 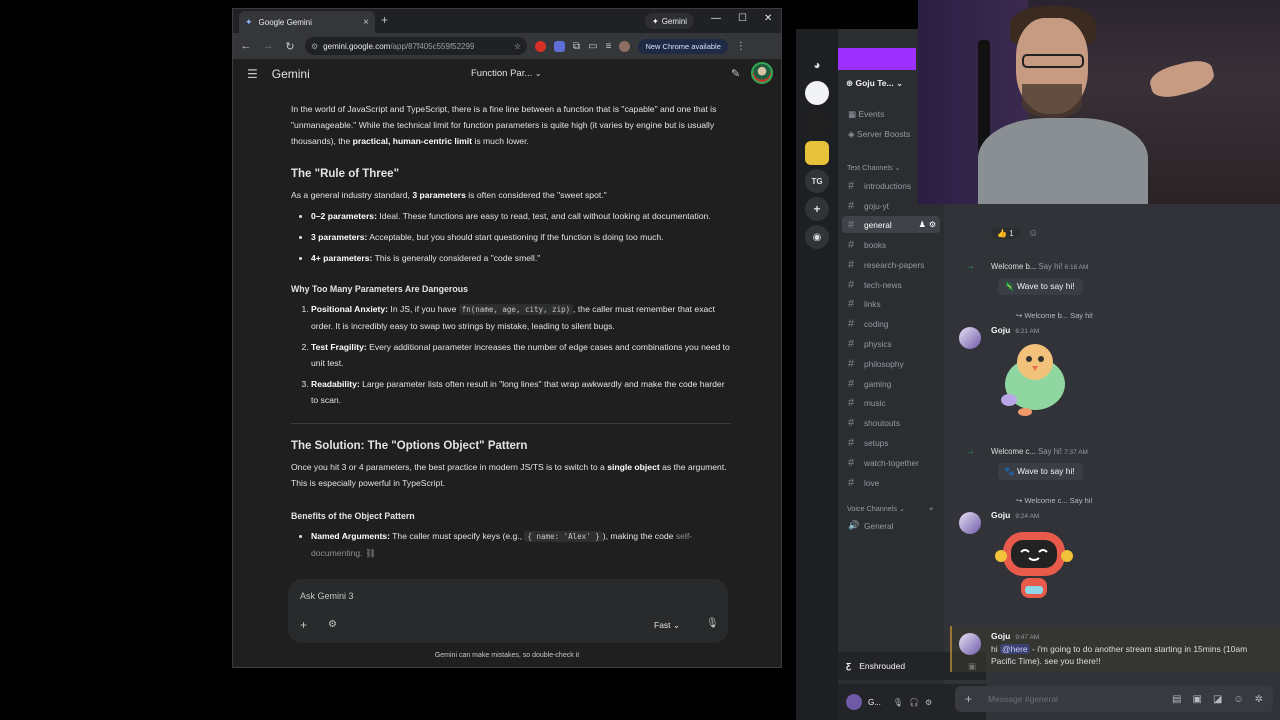 I want to click on channel-philosophy: # philosophy, so click(x=891, y=363).